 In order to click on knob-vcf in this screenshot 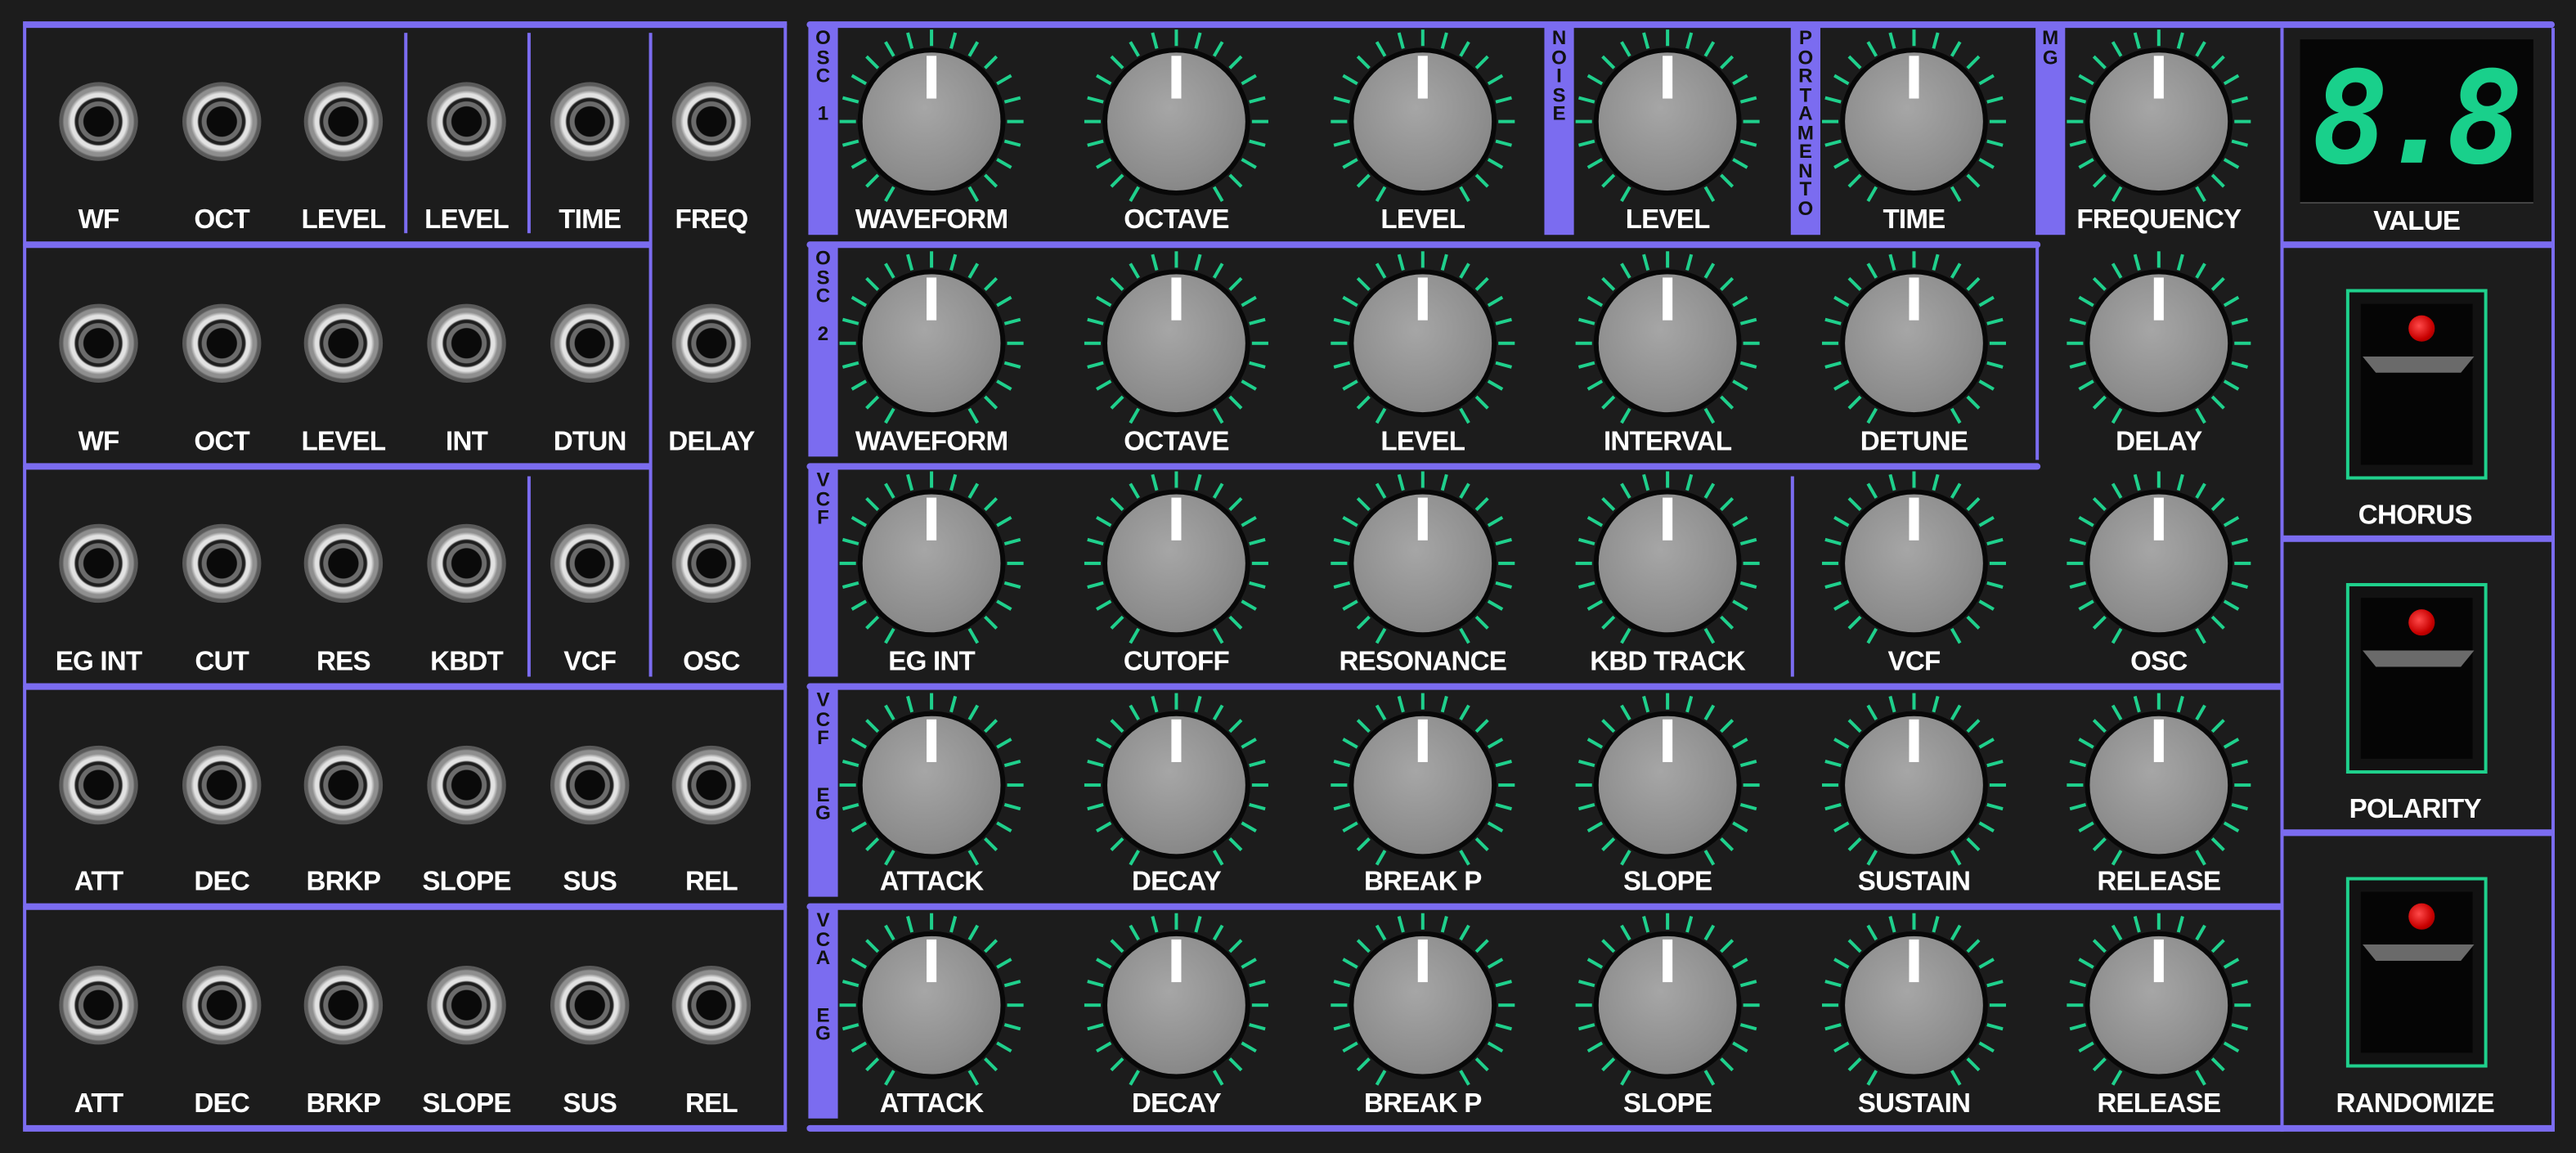, I will do `click(1914, 563)`.